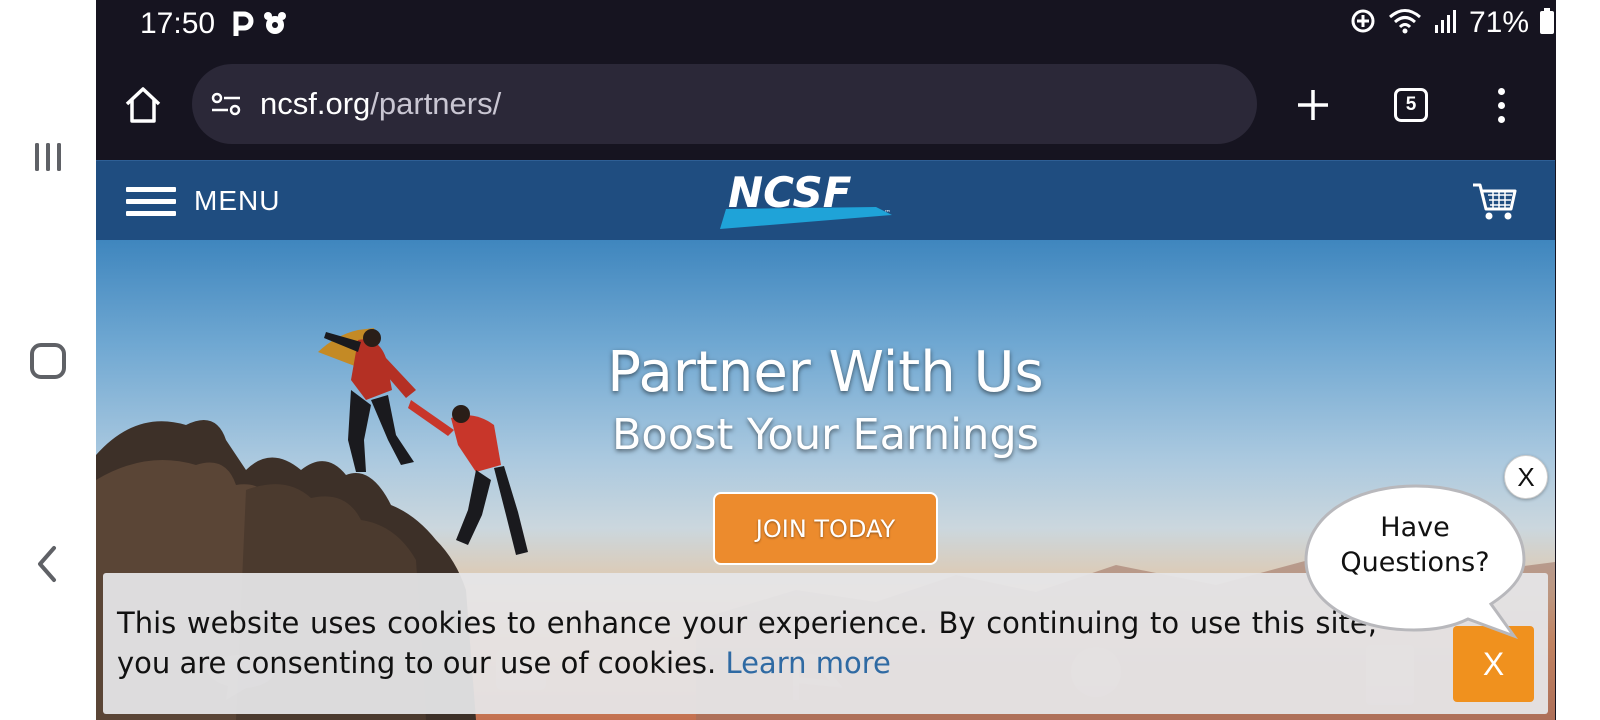 This screenshot has width=1600, height=720. What do you see at coordinates (1501, 105) in the screenshot?
I see `more-options-icon` at bounding box center [1501, 105].